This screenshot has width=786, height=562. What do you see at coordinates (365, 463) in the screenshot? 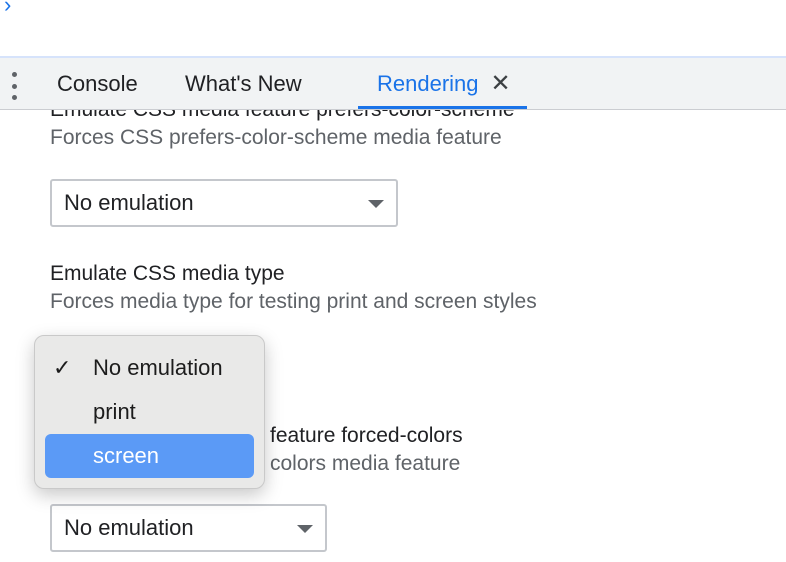
I see `setting-description: colors media feature` at bounding box center [365, 463].